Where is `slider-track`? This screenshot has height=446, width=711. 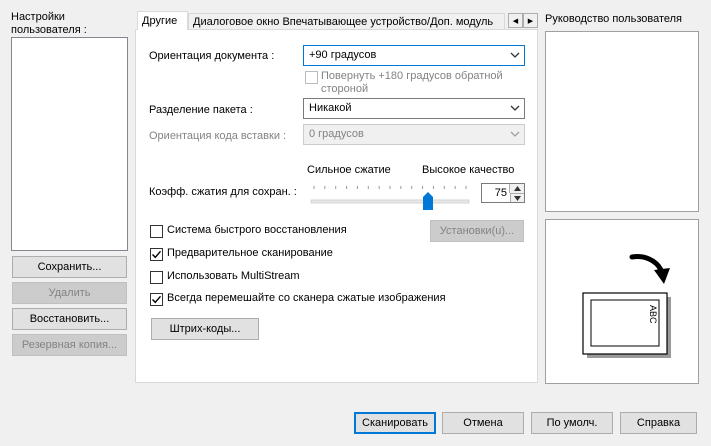
slider-track is located at coordinates (390, 201).